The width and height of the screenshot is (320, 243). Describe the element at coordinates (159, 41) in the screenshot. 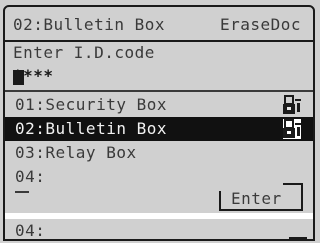

I see `title-divider` at that location.